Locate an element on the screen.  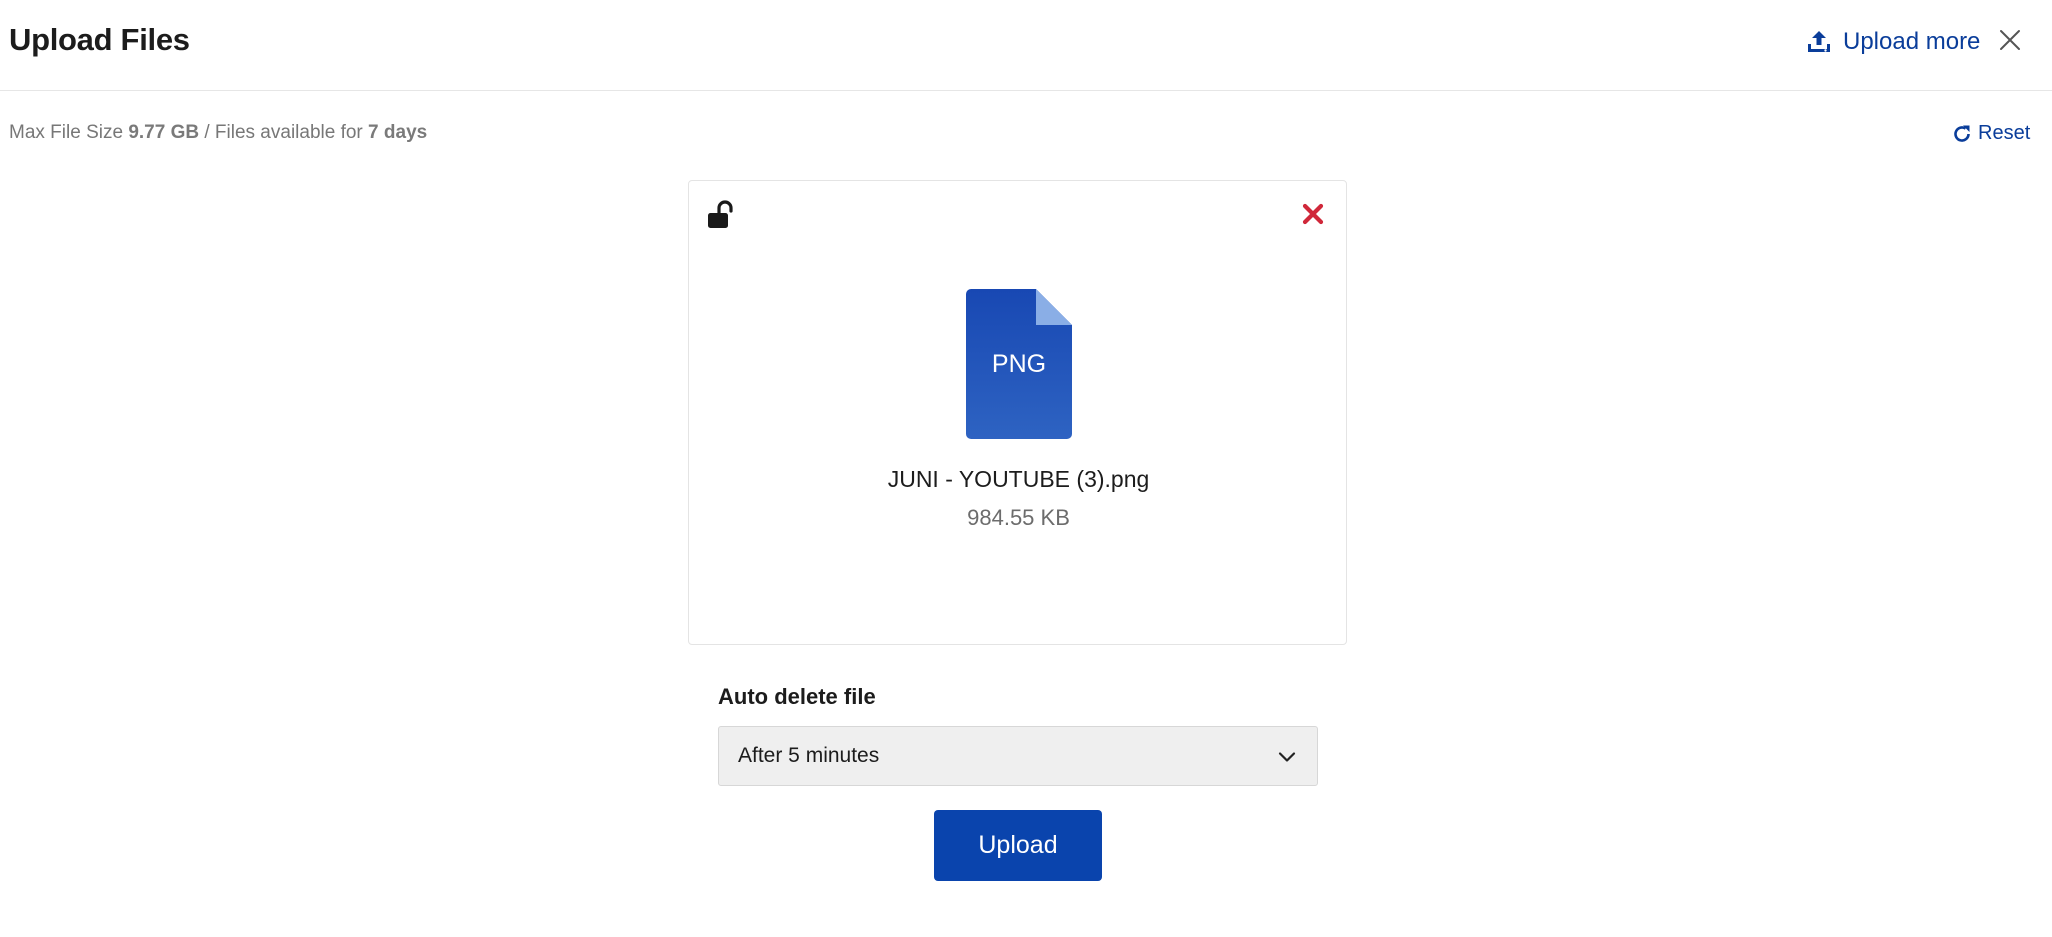
file-type-label: PNG is located at coordinates (1019, 364).